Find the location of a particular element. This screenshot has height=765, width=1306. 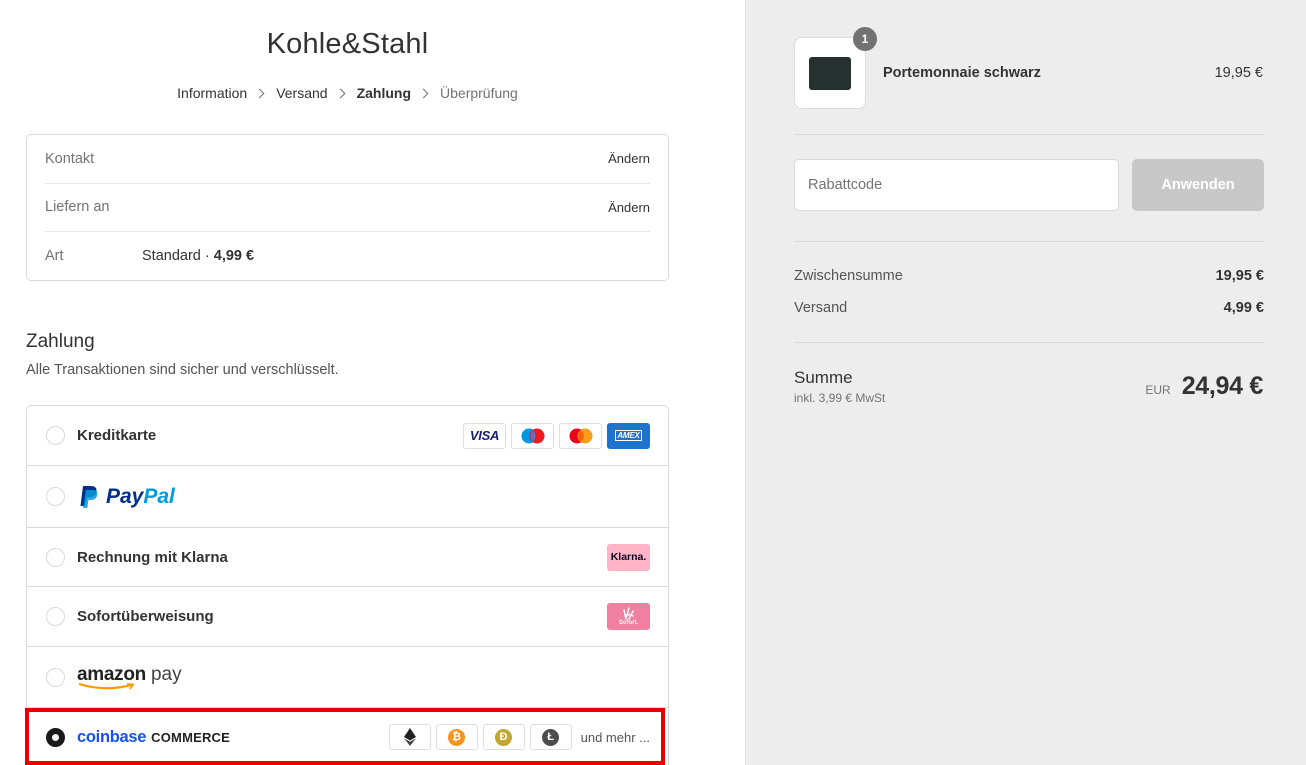

payment-label-sofort: Sofortüberweisung is located at coordinates (145, 616).